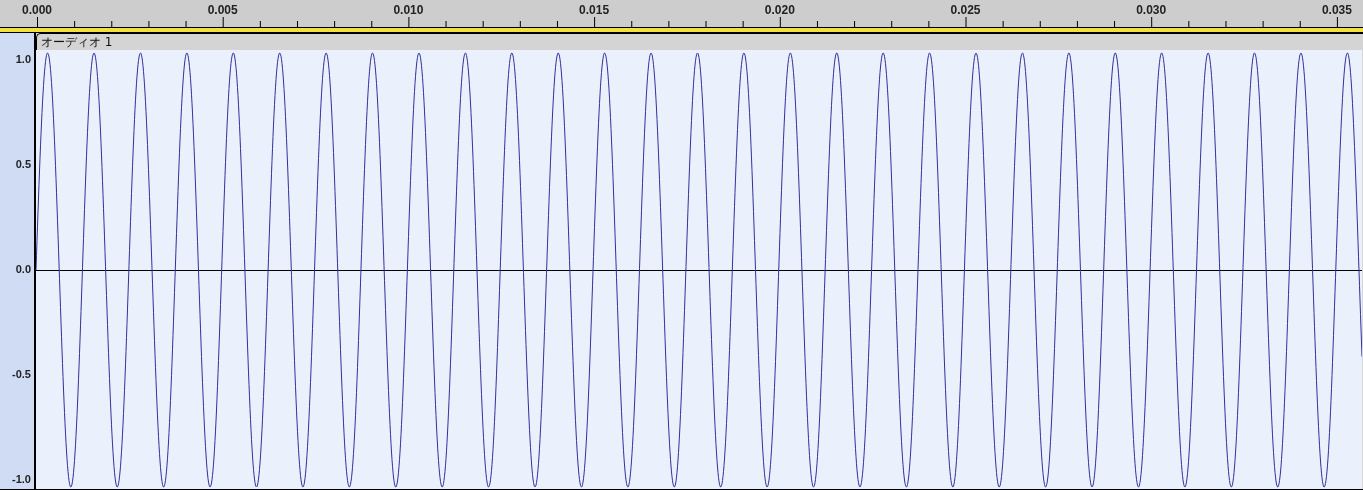  Describe the element at coordinates (23, 59) in the screenshot. I see `scale-label: 1.0` at that location.